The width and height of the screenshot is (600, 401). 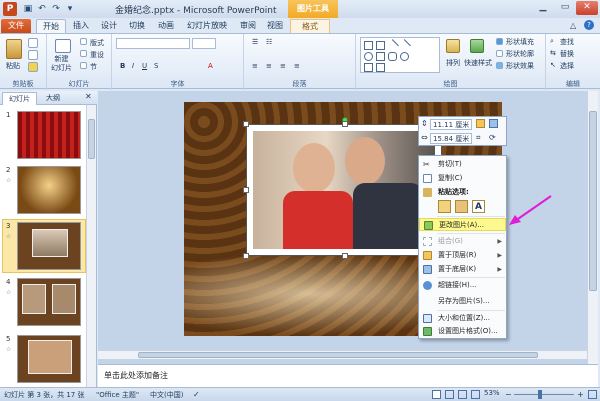 What do you see at coordinates (255, 42) in the screenshot?
I see `bullets-icon: ☰` at bounding box center [255, 42].